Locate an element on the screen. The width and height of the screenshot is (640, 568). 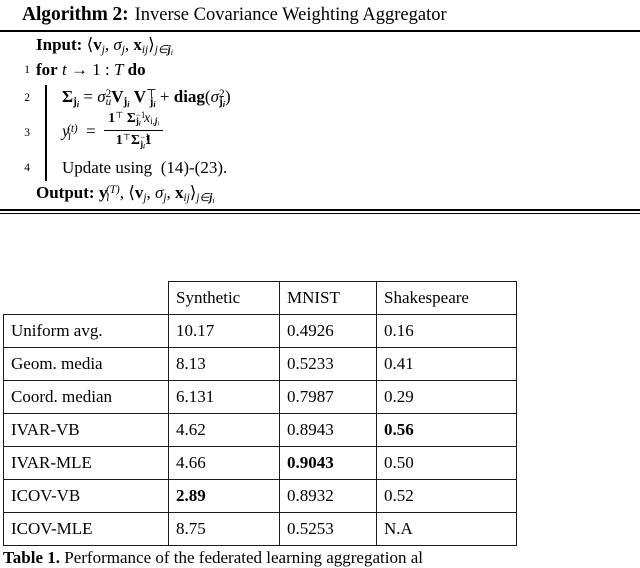
table-row: ICOV-MLE 8.75 0.5253 N.A is located at coordinates (260, 529).